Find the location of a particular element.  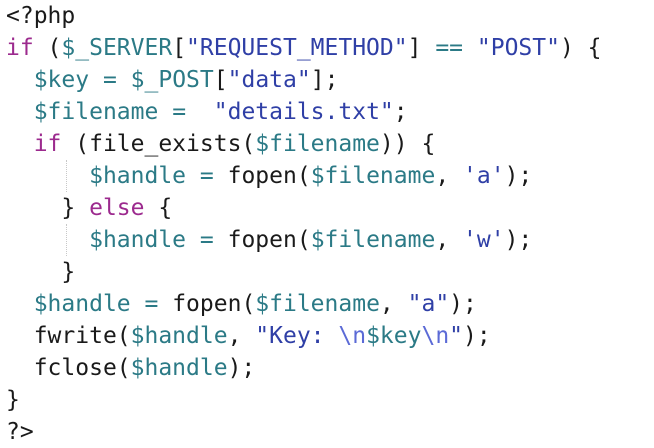

code-line: fclose($handle); is located at coordinates (131, 368).